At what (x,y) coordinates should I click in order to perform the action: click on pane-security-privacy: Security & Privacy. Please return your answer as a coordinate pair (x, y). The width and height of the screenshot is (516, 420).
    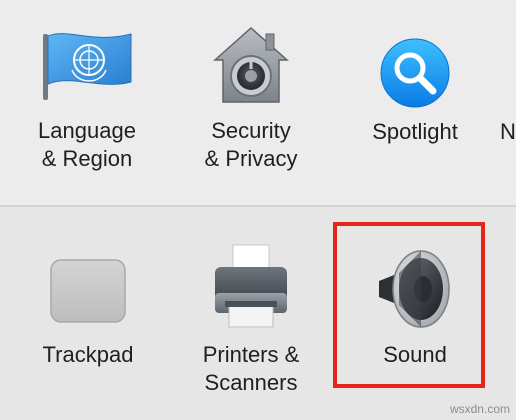
    Looking at the image, I should click on (251, 103).